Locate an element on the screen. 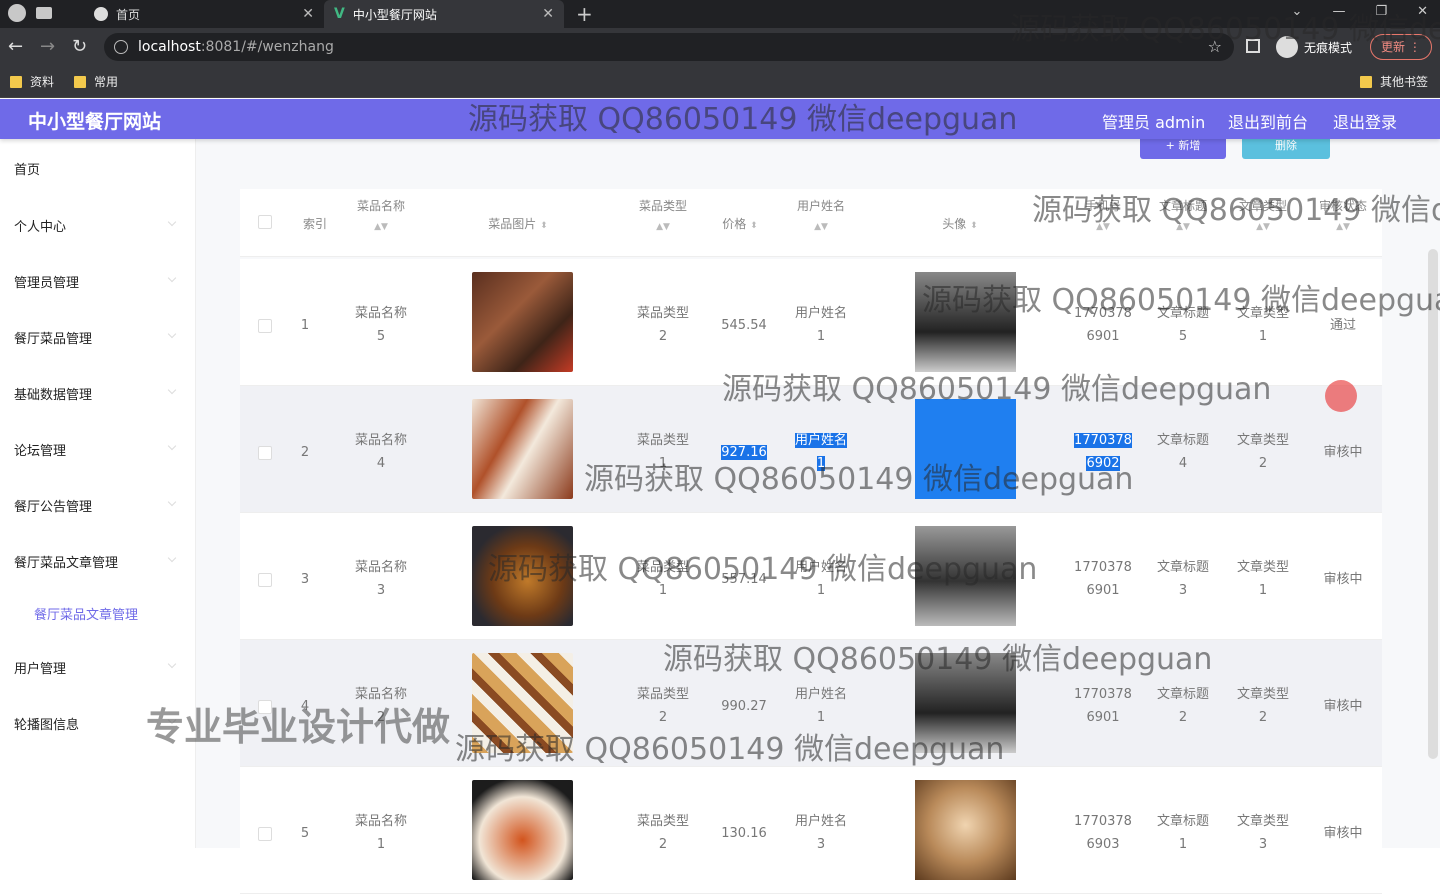  sidebar-item-forum: 论坛管理 is located at coordinates (40, 449).